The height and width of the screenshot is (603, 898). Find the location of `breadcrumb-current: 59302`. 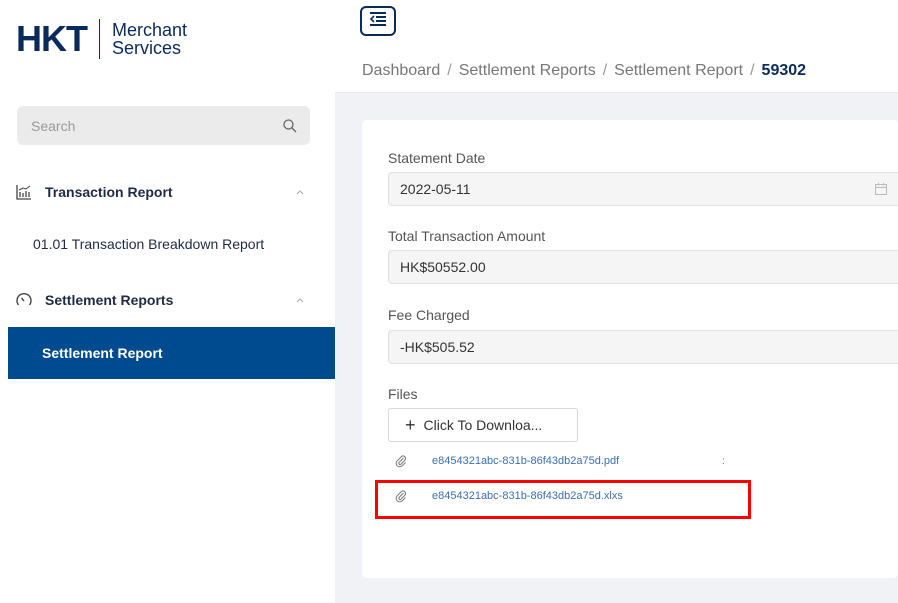

breadcrumb-current: 59302 is located at coordinates (784, 70).